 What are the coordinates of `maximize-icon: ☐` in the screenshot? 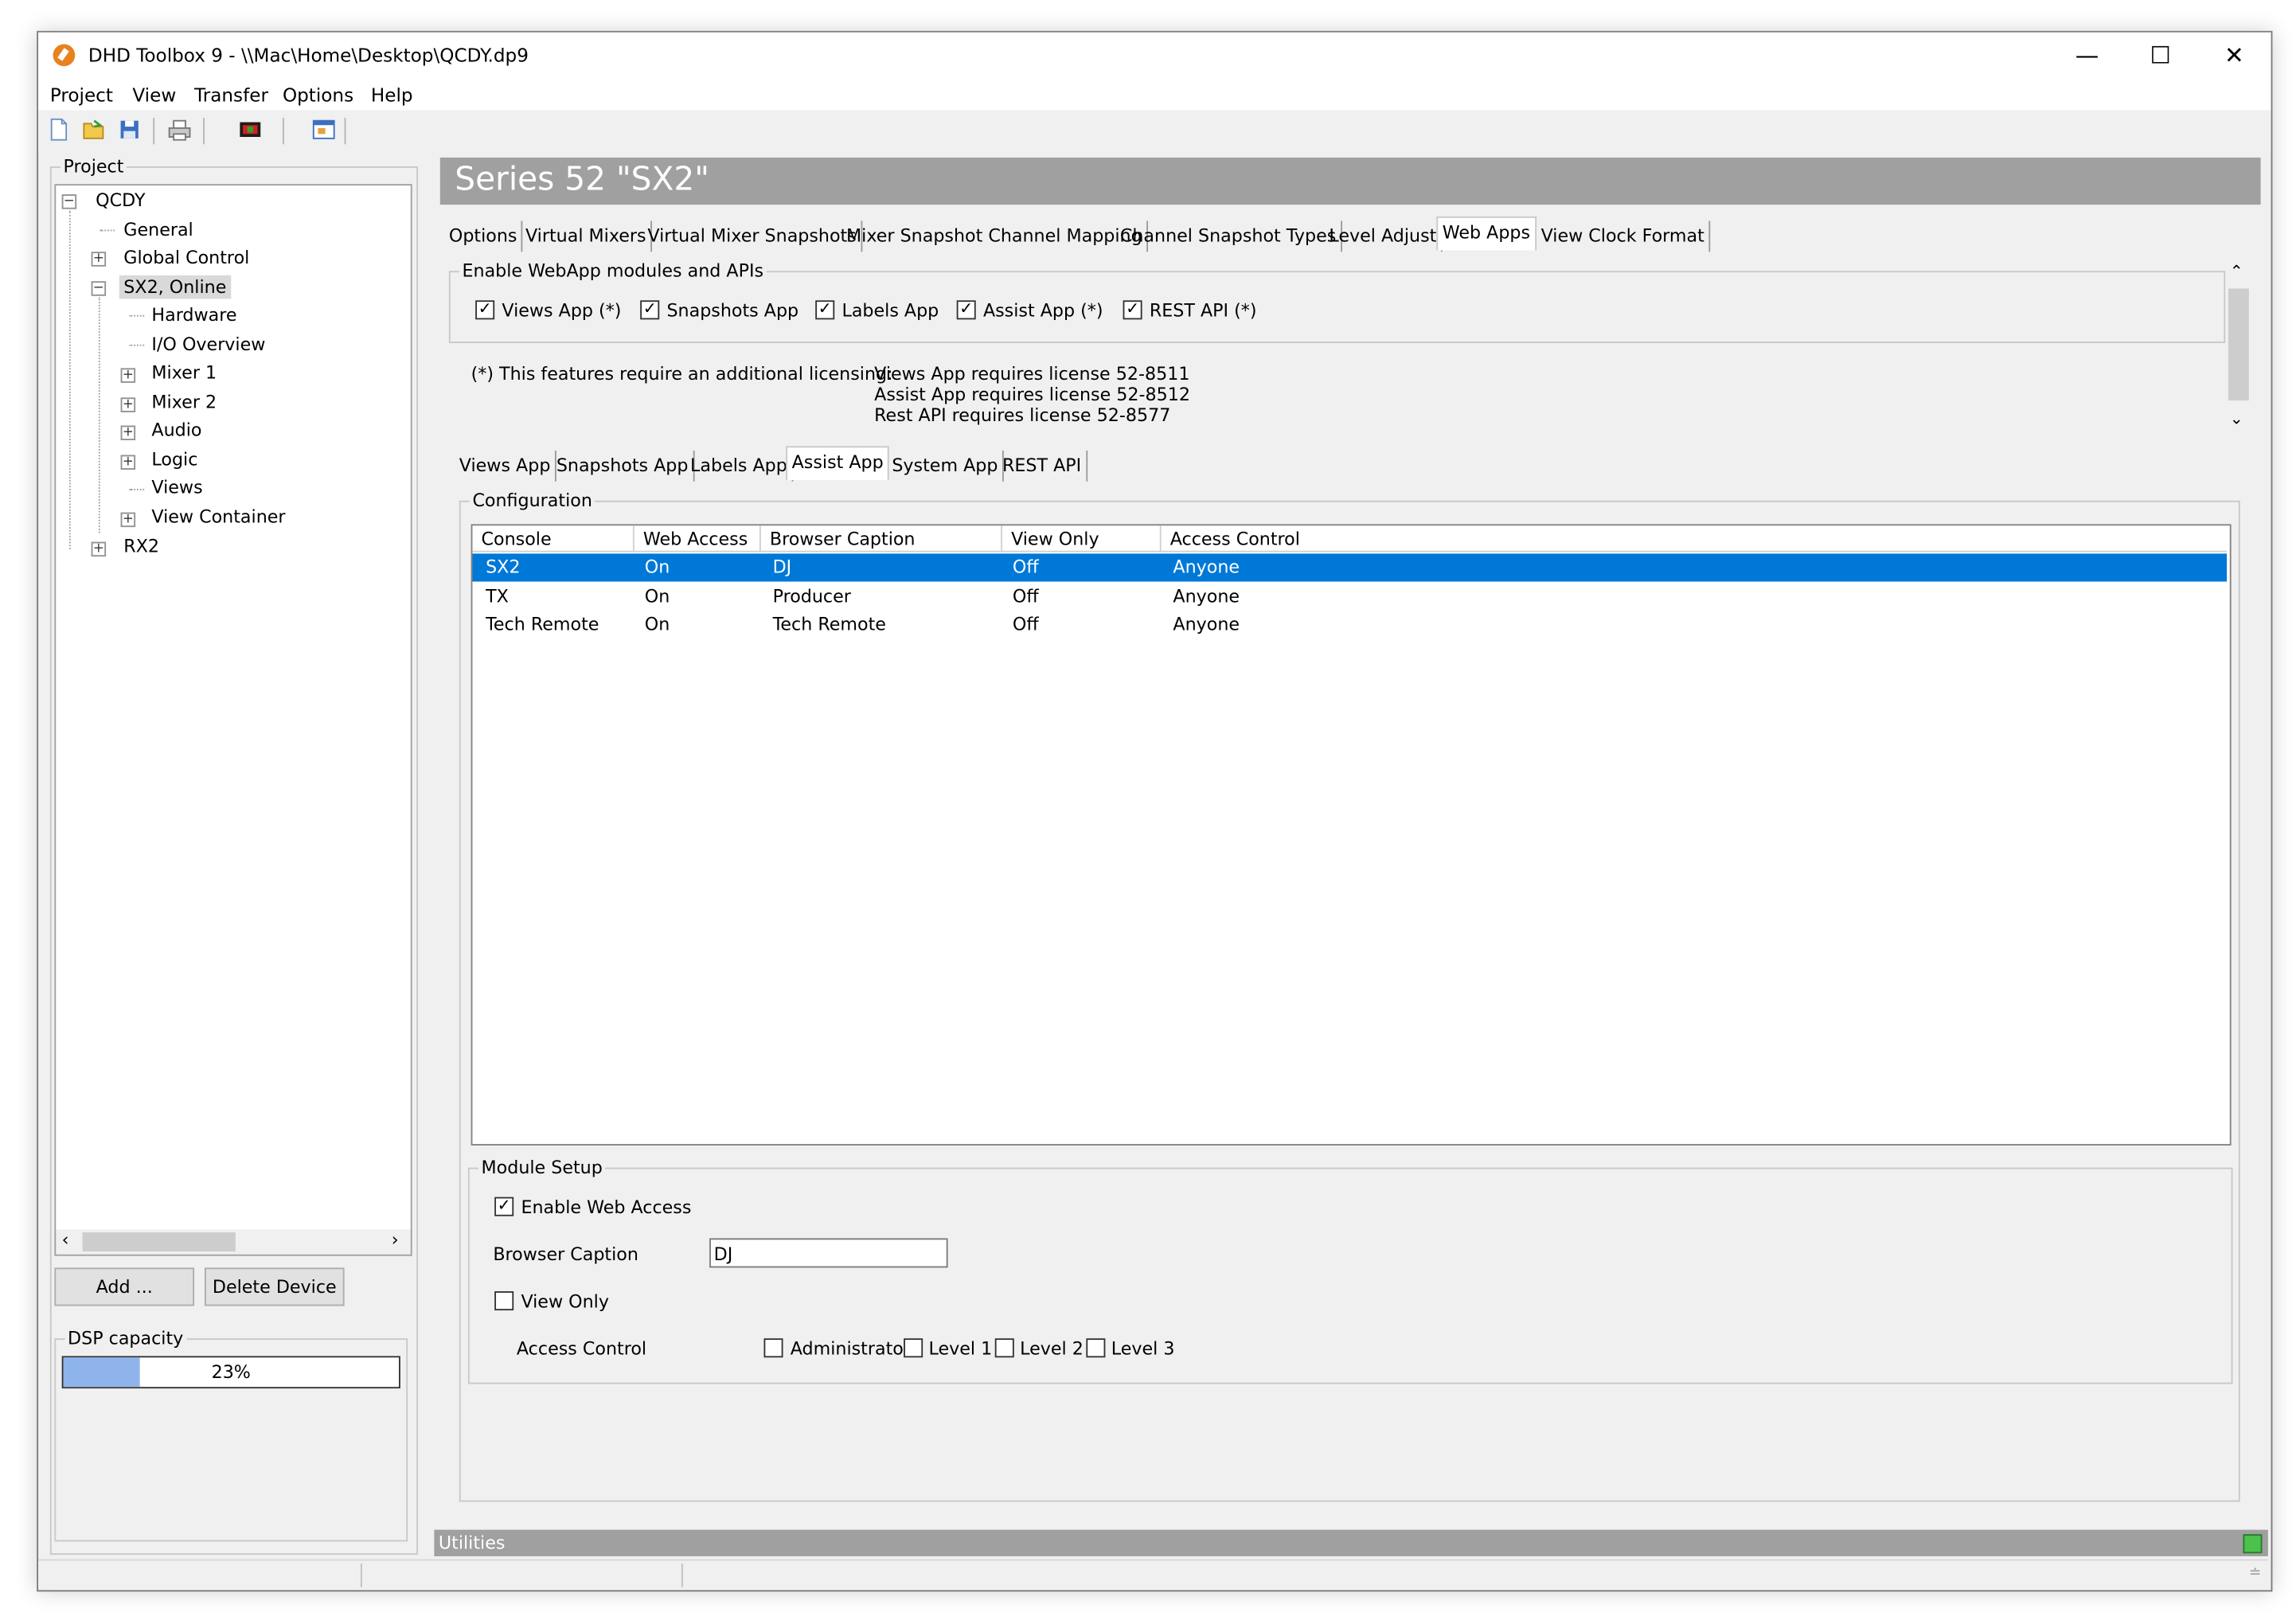 It's located at (2160, 55).